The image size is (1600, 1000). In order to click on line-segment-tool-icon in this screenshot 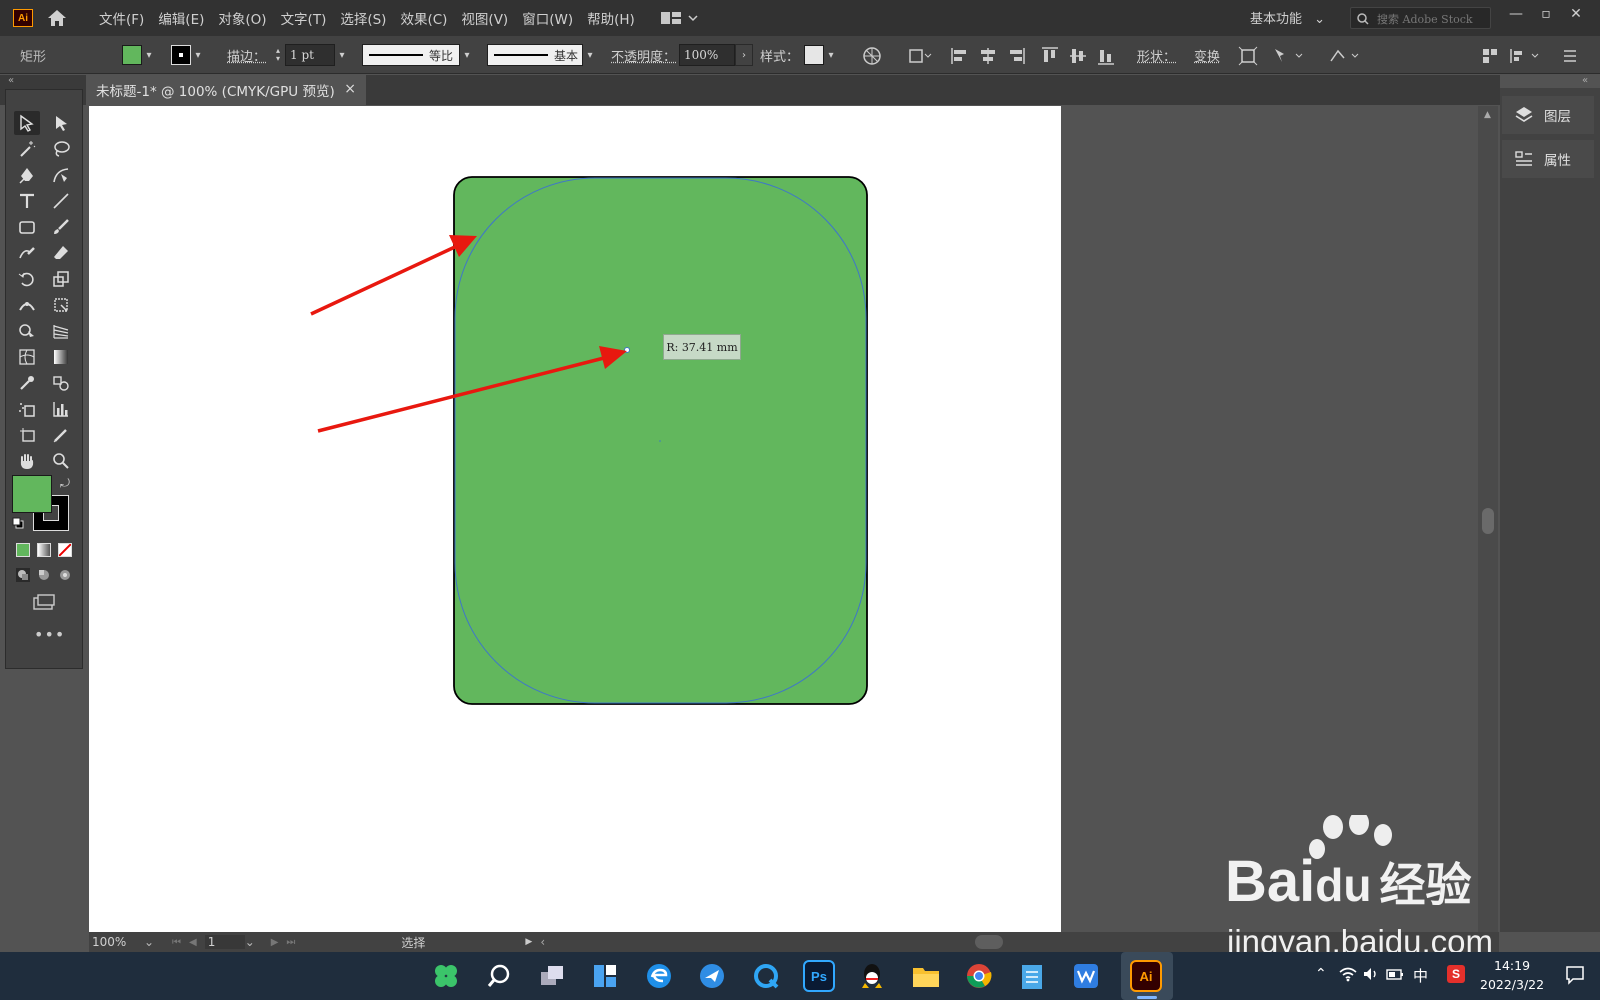, I will do `click(61, 201)`.